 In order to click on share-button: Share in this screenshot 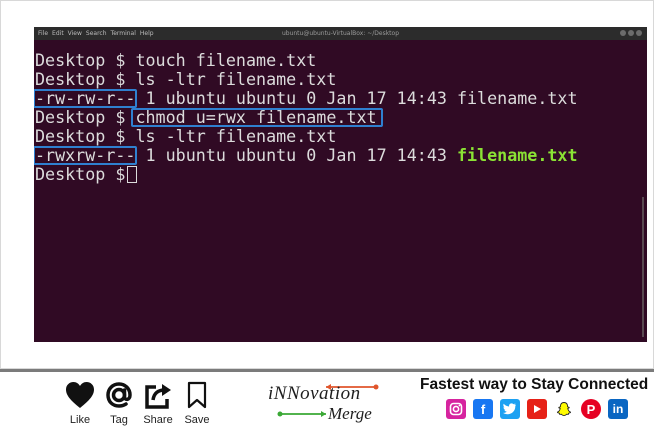, I will do `click(158, 402)`.